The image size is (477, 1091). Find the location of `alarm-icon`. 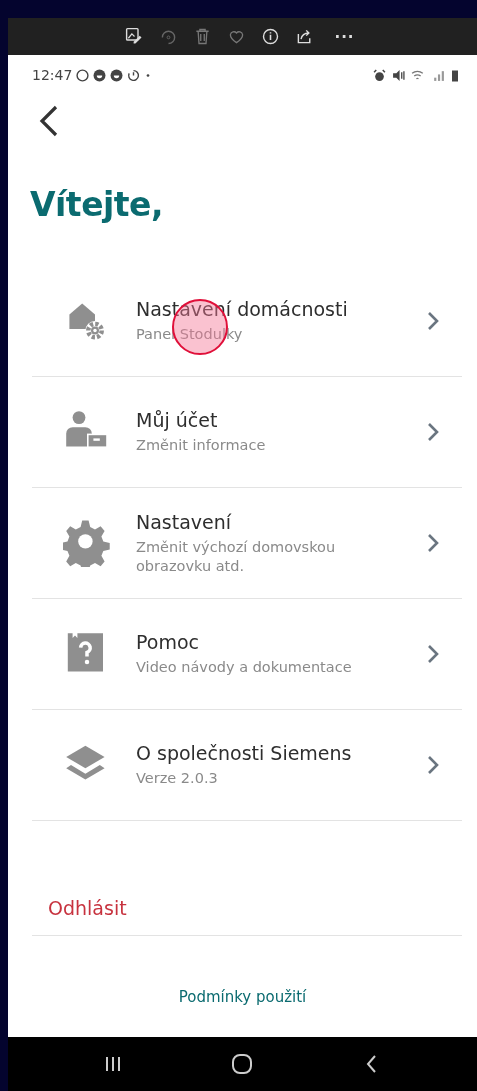

alarm-icon is located at coordinates (379, 75).